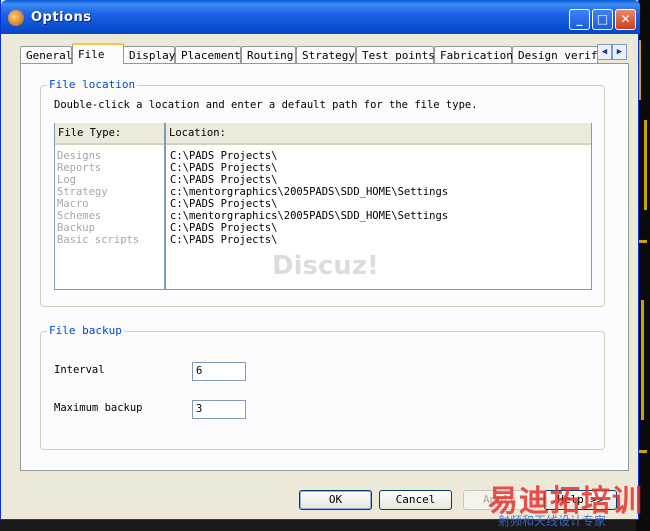 This screenshot has width=650, height=531. I want to click on file-type-basic-scripts: Basic scripts, so click(98, 240).